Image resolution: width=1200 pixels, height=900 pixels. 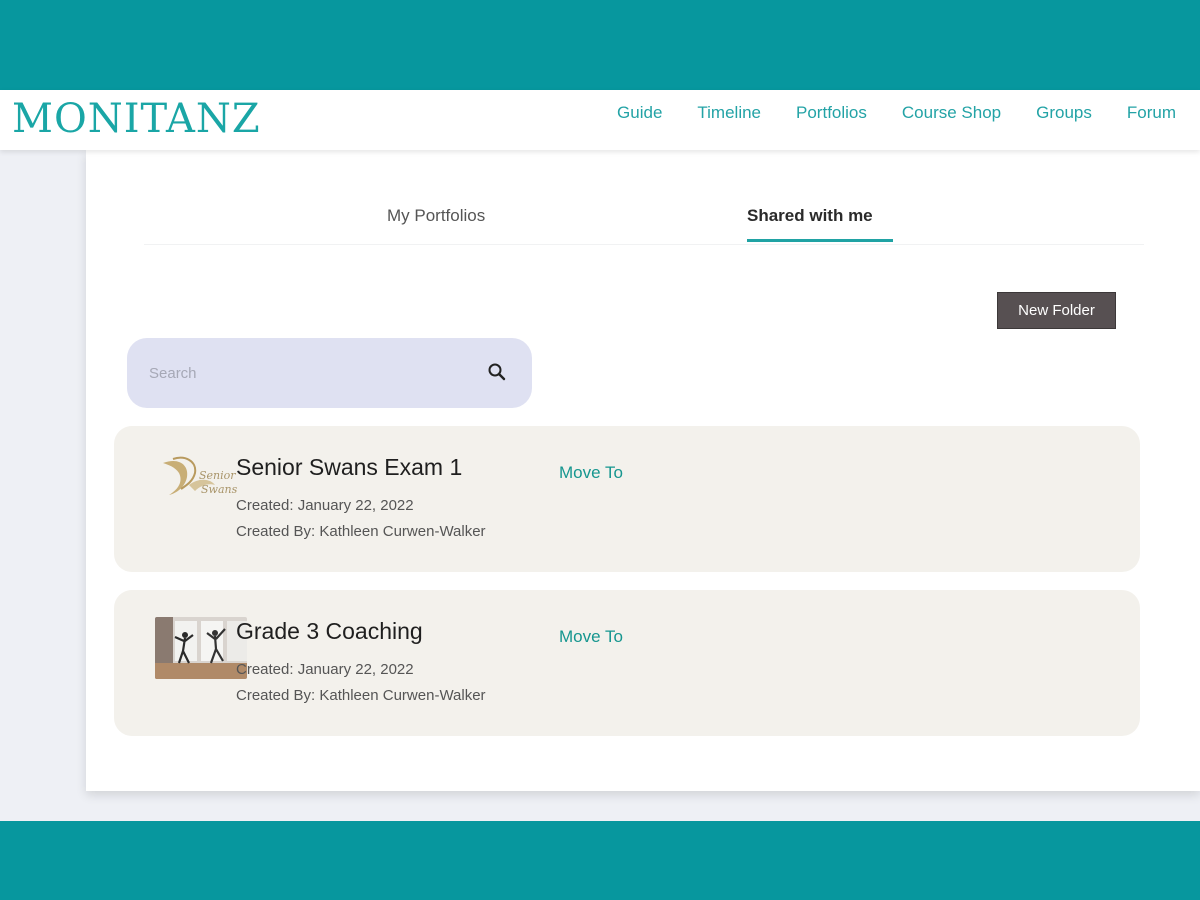 What do you see at coordinates (329, 631) in the screenshot?
I see `portfolio-title: Grade 3 Coaching` at bounding box center [329, 631].